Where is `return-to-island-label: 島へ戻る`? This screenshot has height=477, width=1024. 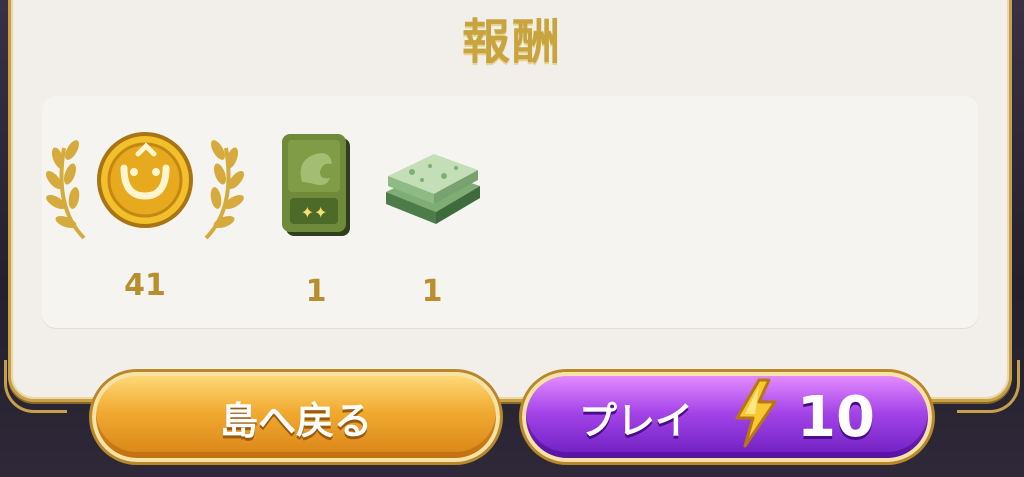 return-to-island-label: 島へ戻る is located at coordinates (295, 420).